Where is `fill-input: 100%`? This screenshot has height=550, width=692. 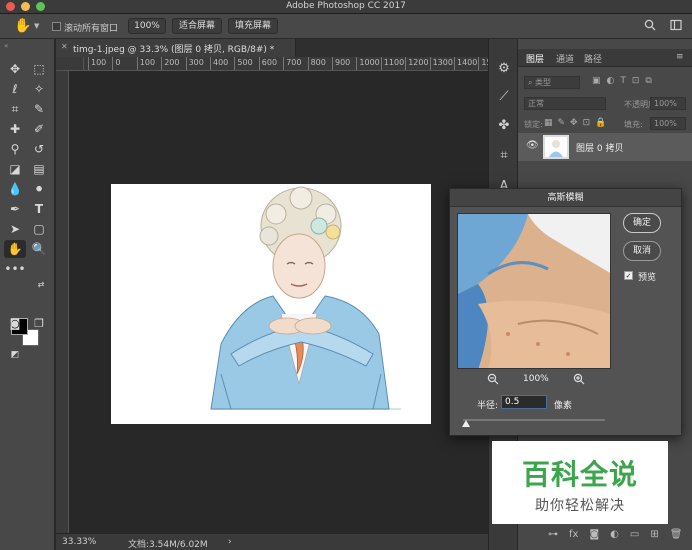
fill-input: 100% is located at coordinates (668, 123).